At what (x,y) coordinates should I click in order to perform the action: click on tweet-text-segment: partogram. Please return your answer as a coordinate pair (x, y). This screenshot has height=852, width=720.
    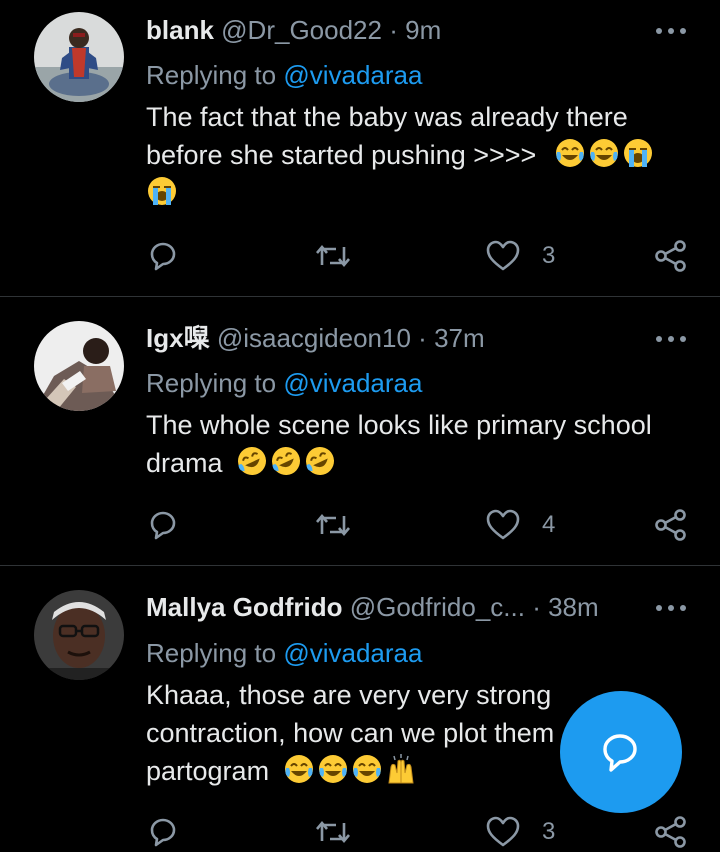
    Looking at the image, I should click on (208, 771).